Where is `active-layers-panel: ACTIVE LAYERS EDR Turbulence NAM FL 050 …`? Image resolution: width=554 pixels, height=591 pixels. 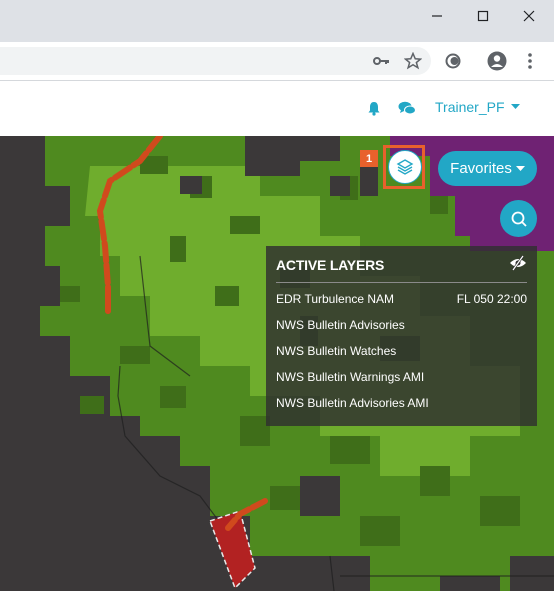 active-layers-panel: ACTIVE LAYERS EDR Turbulence NAM FL 050 … is located at coordinates (401, 336).